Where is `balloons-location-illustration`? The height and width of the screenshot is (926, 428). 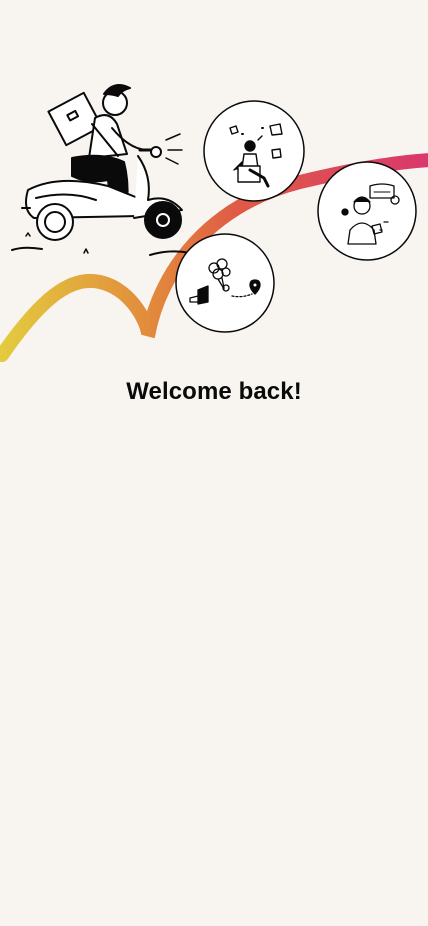 balloons-location-illustration is located at coordinates (225, 283).